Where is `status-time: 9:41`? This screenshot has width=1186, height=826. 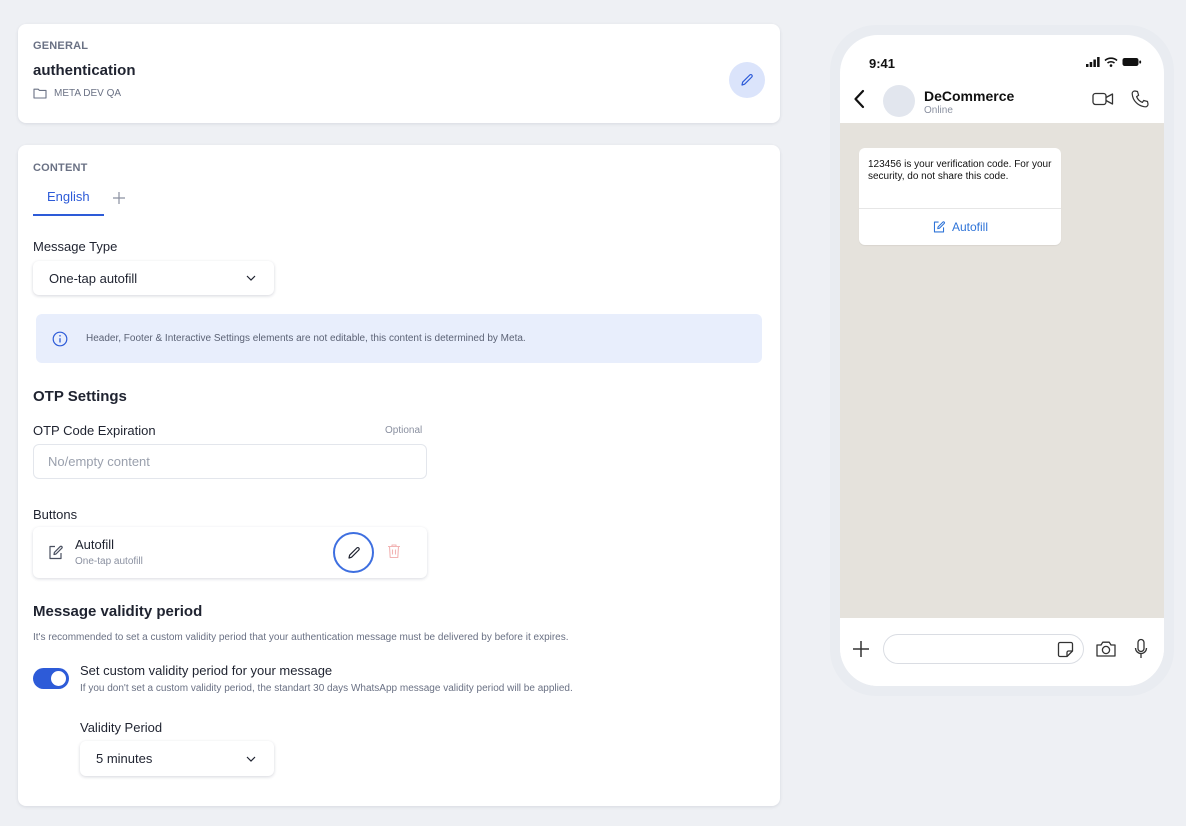 status-time: 9:41 is located at coordinates (882, 63).